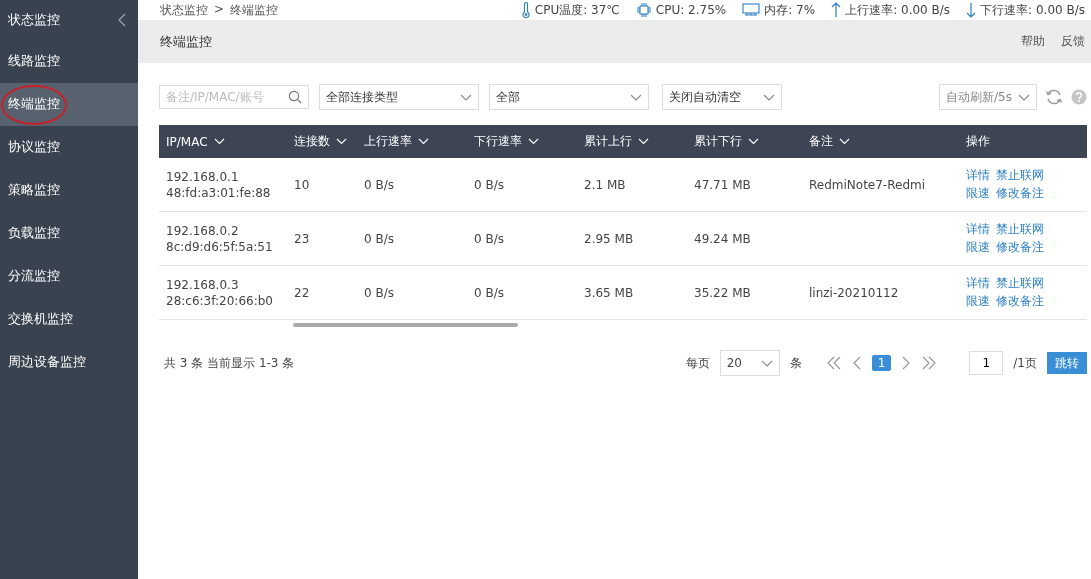 The width and height of the screenshot is (1091, 579). Describe the element at coordinates (906, 363) in the screenshot. I see `next-page-icon` at that location.